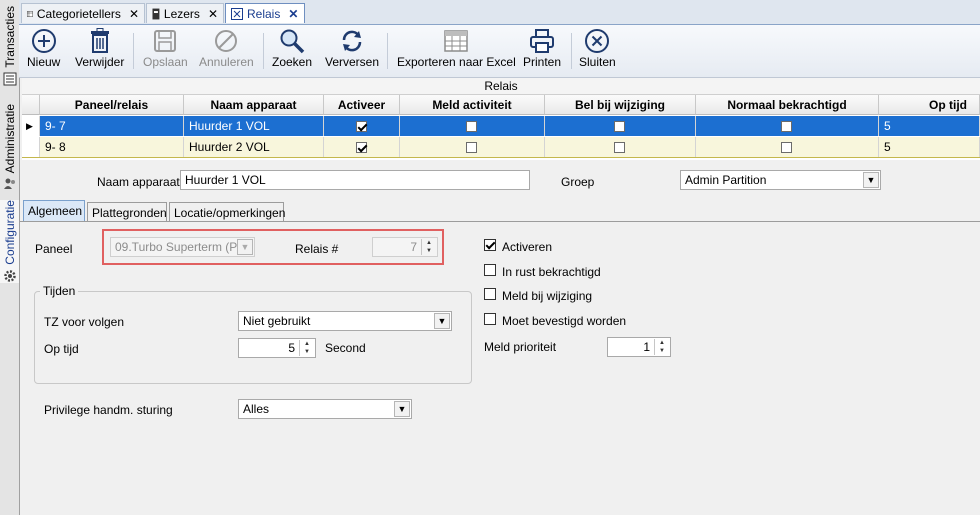 This screenshot has width=980, height=515. I want to click on relay-icon, so click(237, 13).